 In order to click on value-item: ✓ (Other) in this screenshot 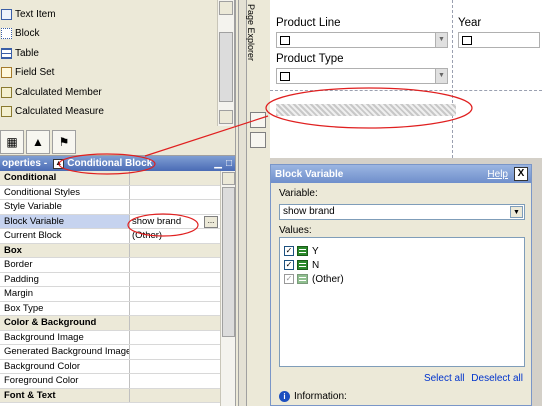, I will do `click(314, 279)`.